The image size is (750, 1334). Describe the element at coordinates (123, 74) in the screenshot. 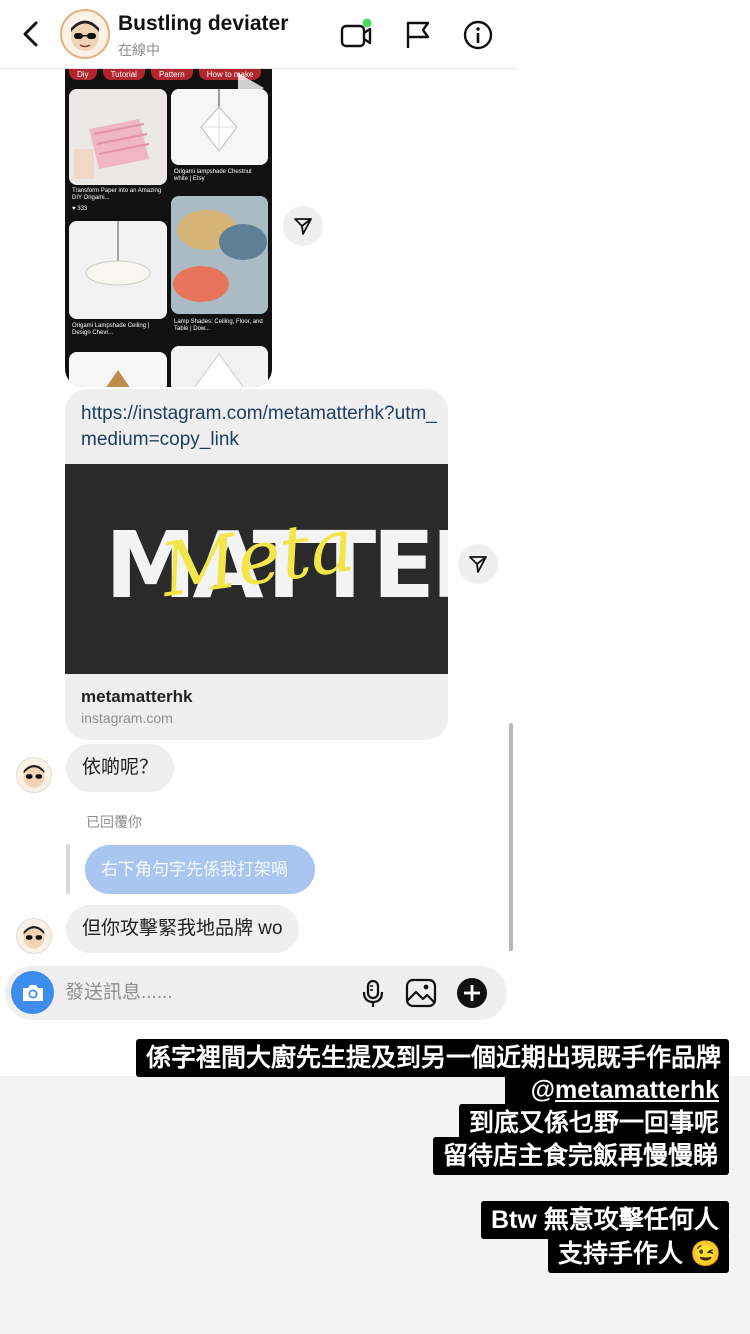

I see `pin-tab: Tutorial` at that location.